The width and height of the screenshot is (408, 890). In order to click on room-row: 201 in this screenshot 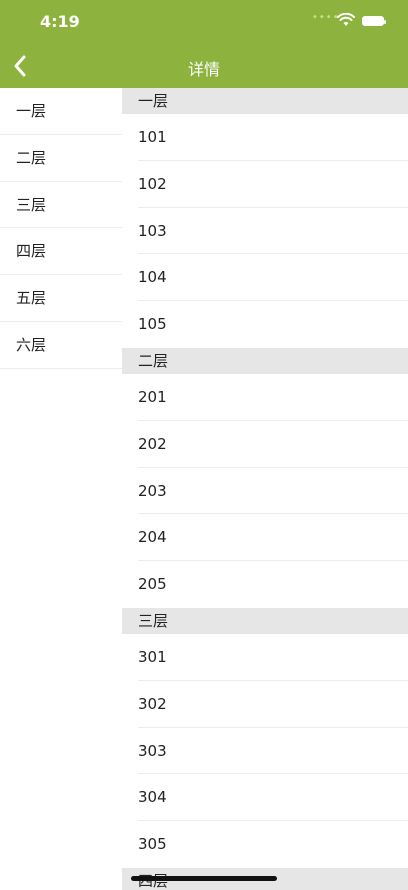, I will do `click(273, 397)`.